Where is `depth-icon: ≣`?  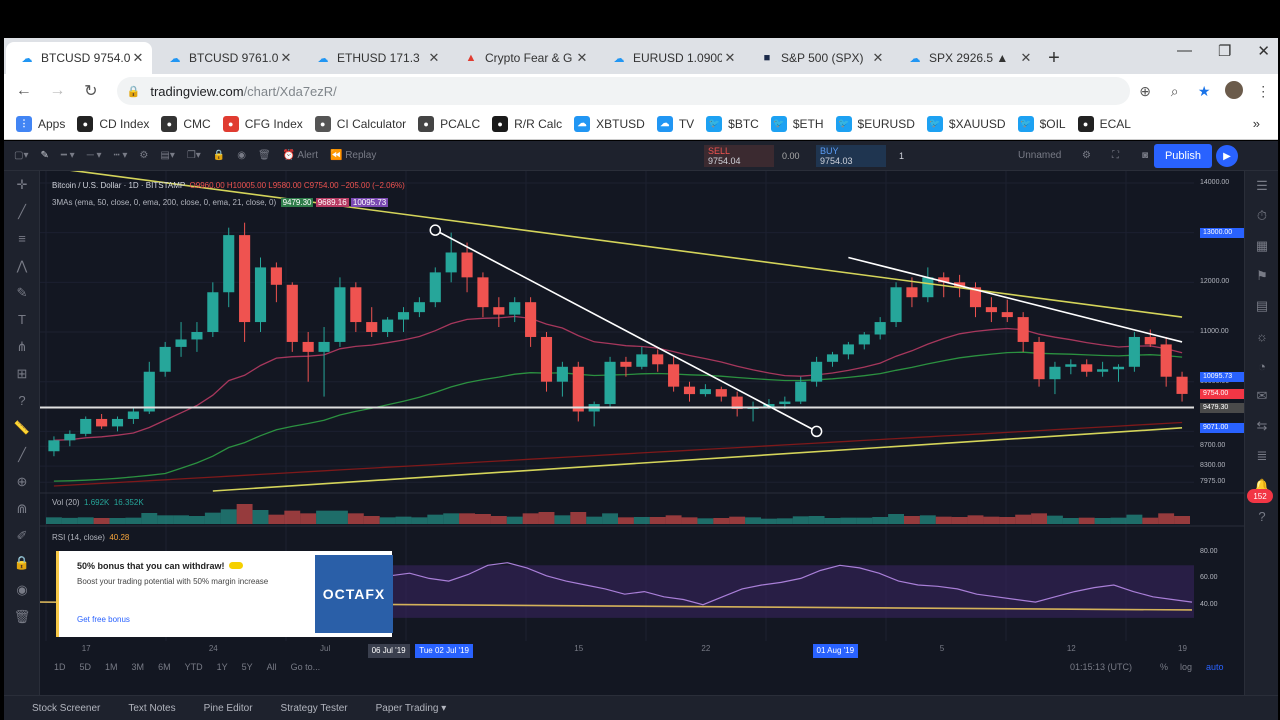
depth-icon: ≣ is located at coordinates (1262, 456).